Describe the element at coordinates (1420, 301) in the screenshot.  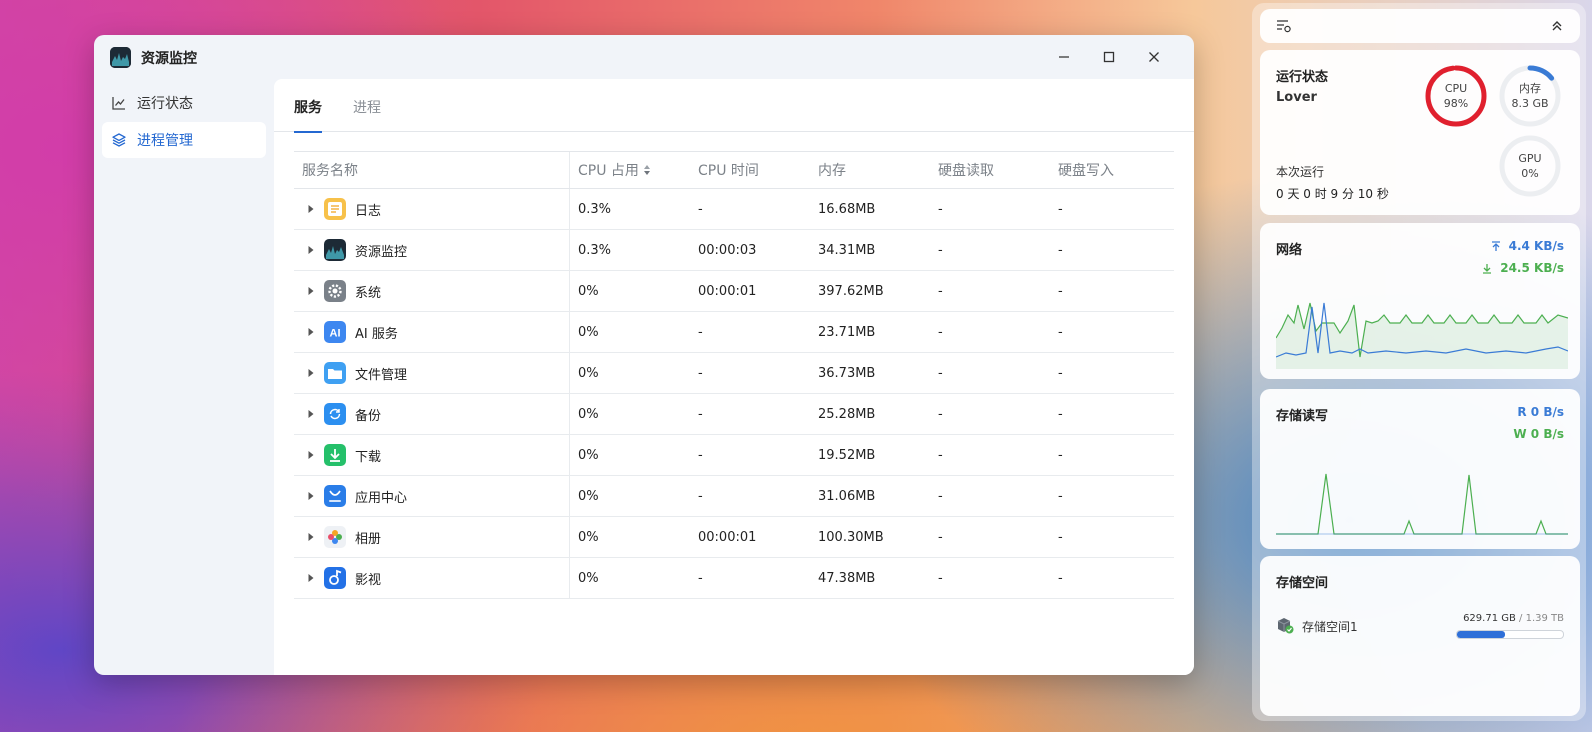
I see `network-widget: 网络 4.4 KB/s 24.5 KB/s` at that location.